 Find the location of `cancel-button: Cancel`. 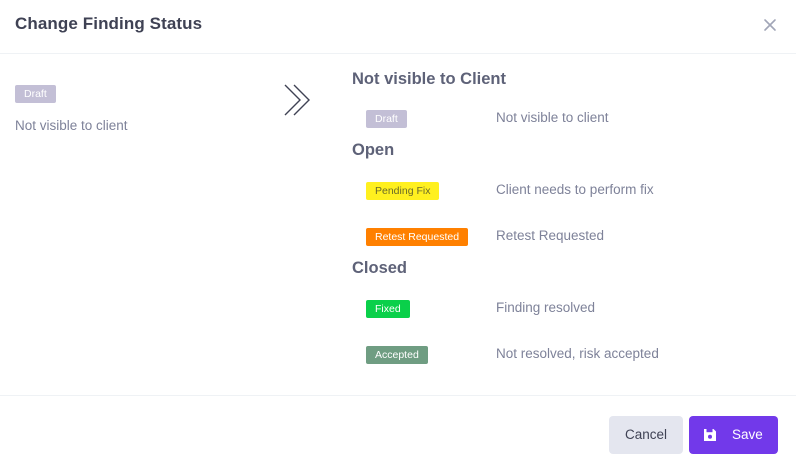

cancel-button: Cancel is located at coordinates (646, 435).